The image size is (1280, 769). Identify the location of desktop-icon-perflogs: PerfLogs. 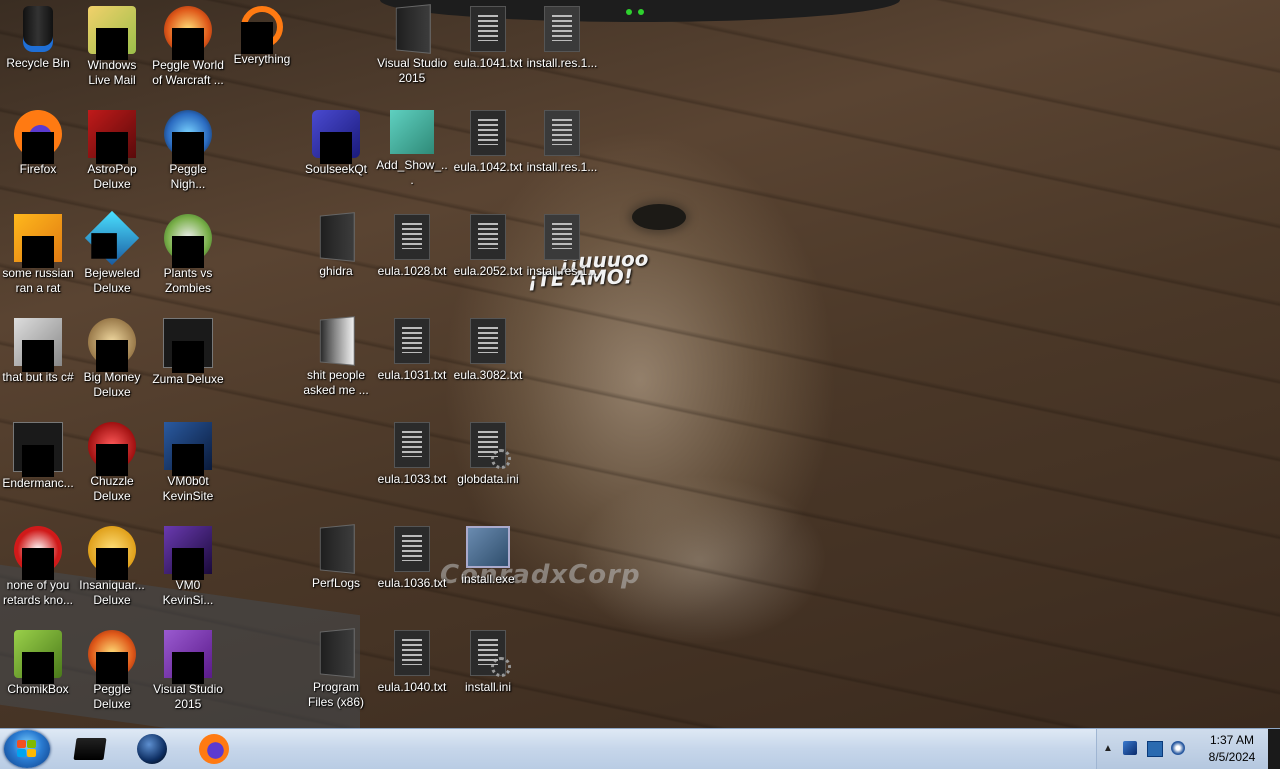
(336, 572).